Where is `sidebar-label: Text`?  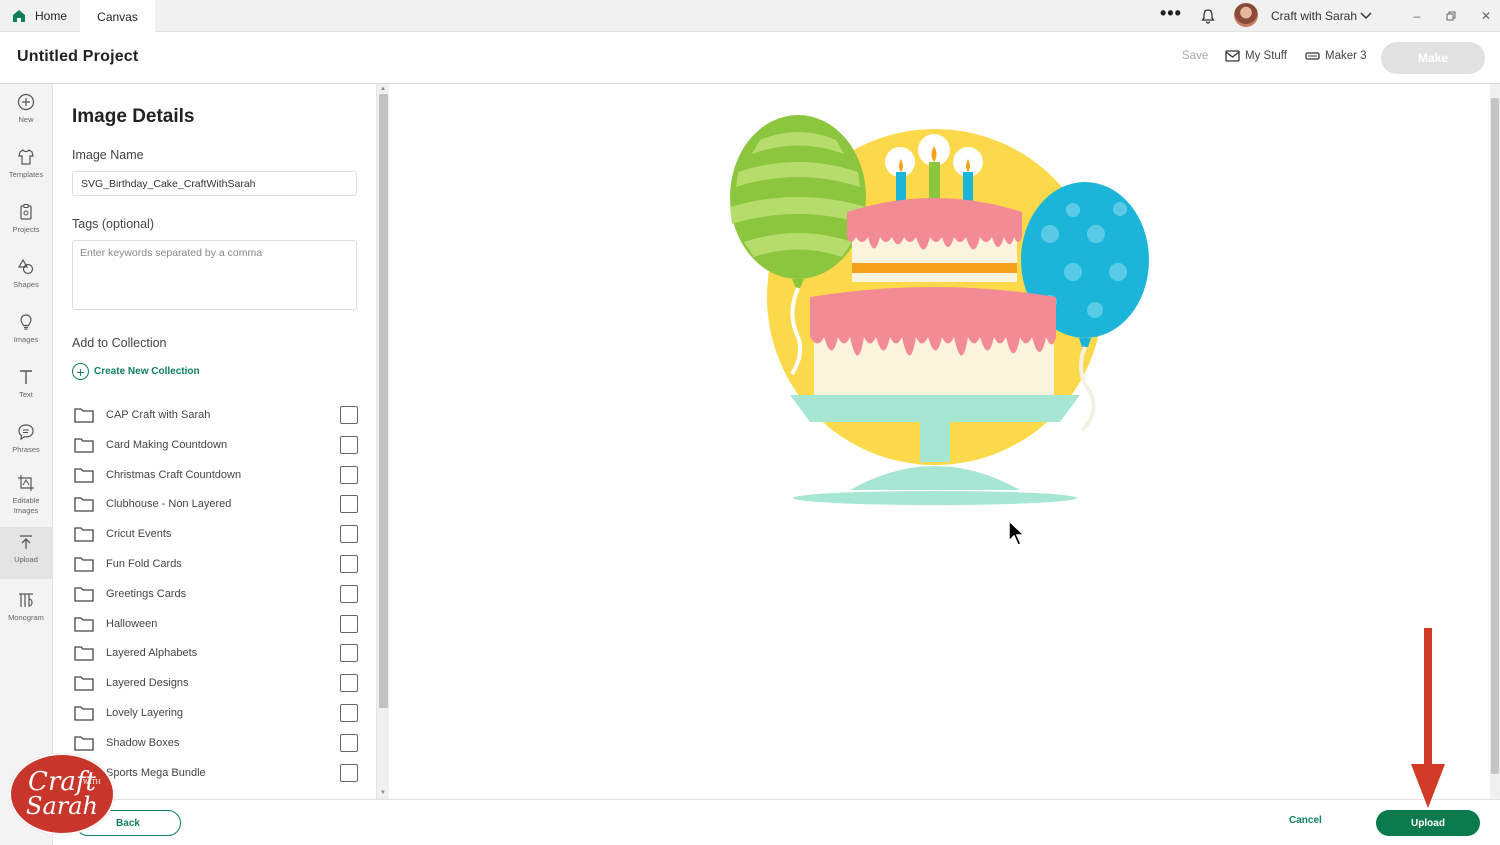
sidebar-label: Text is located at coordinates (26, 394).